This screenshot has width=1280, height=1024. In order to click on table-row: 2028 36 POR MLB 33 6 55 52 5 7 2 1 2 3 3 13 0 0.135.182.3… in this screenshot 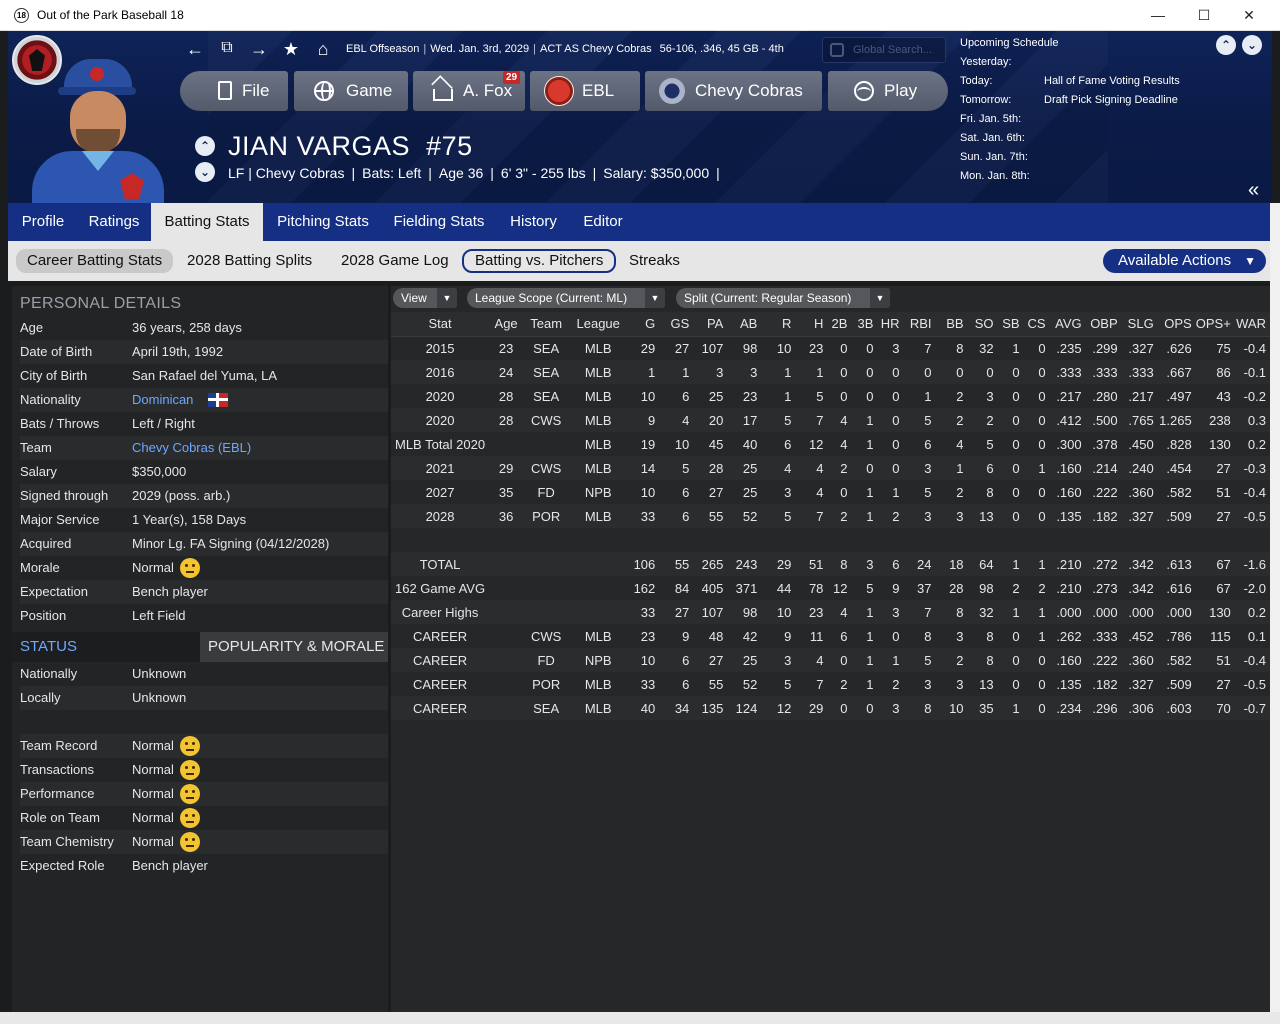, I will do `click(830, 516)`.